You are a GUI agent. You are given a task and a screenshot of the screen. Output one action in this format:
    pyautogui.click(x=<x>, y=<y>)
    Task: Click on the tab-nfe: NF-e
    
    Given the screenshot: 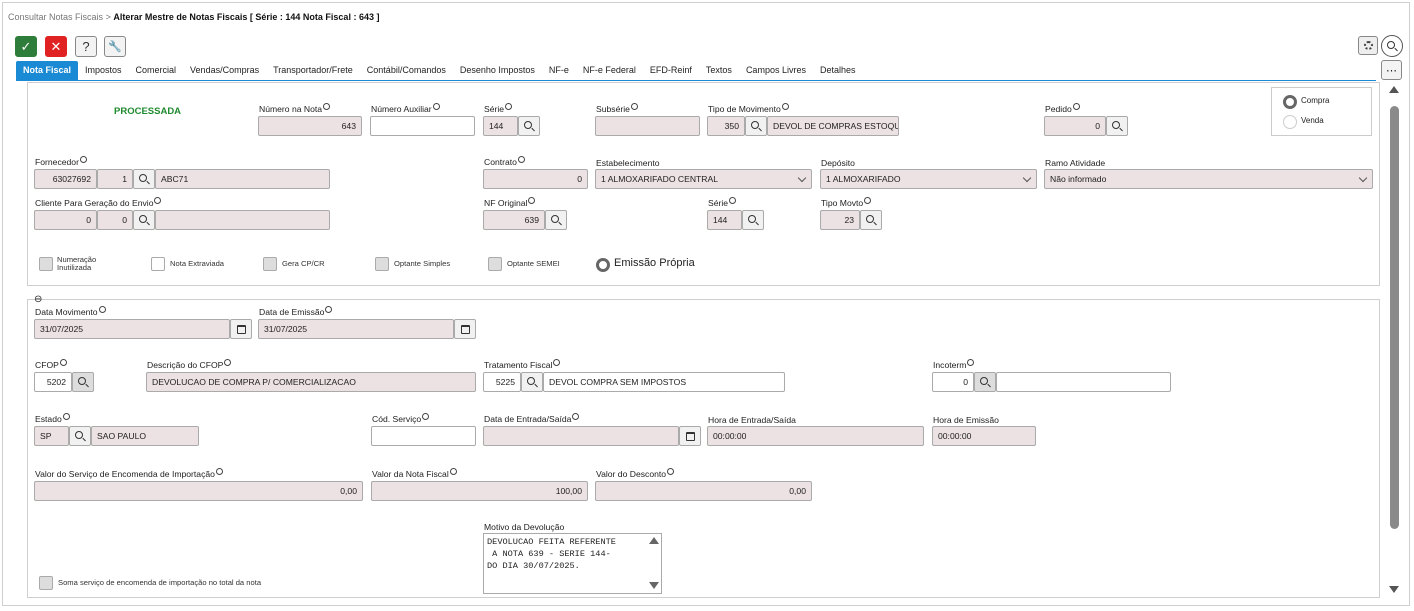 What is the action you would take?
    pyautogui.click(x=559, y=70)
    